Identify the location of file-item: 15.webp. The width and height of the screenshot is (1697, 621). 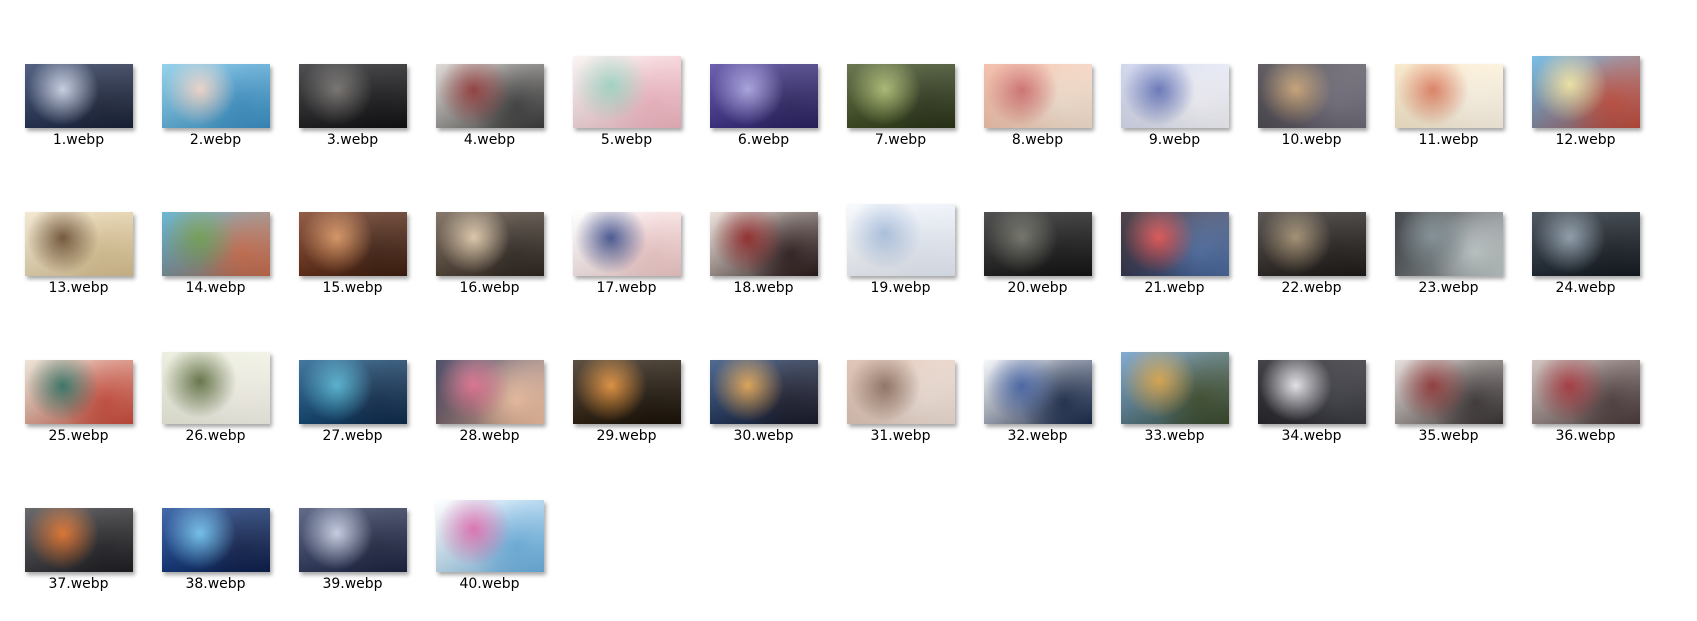
(352, 236).